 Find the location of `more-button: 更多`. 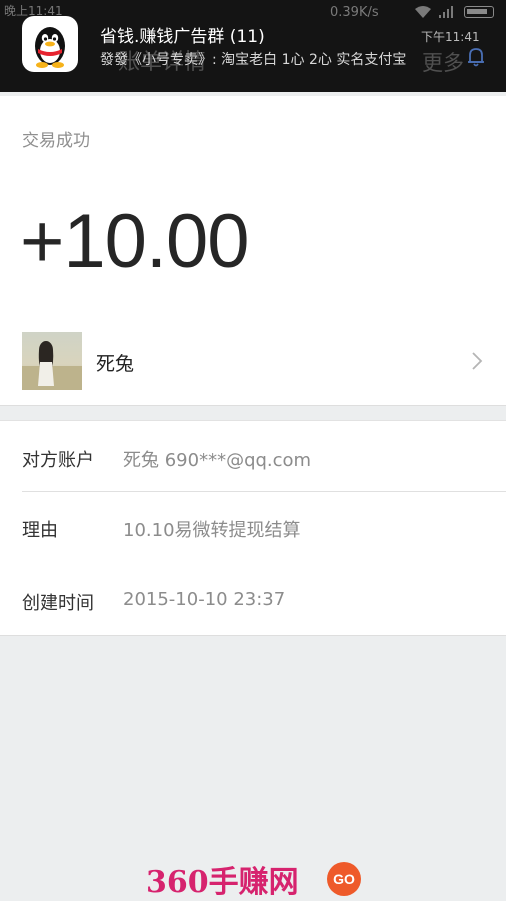

more-button: 更多 is located at coordinates (443, 62).